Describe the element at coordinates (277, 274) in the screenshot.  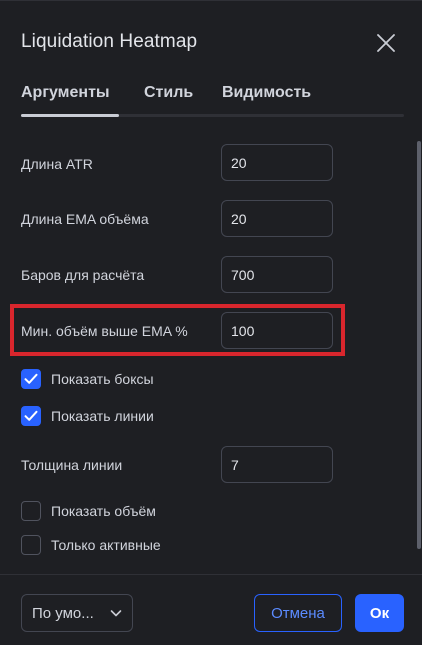
I see `bars-for-calc-input` at that location.